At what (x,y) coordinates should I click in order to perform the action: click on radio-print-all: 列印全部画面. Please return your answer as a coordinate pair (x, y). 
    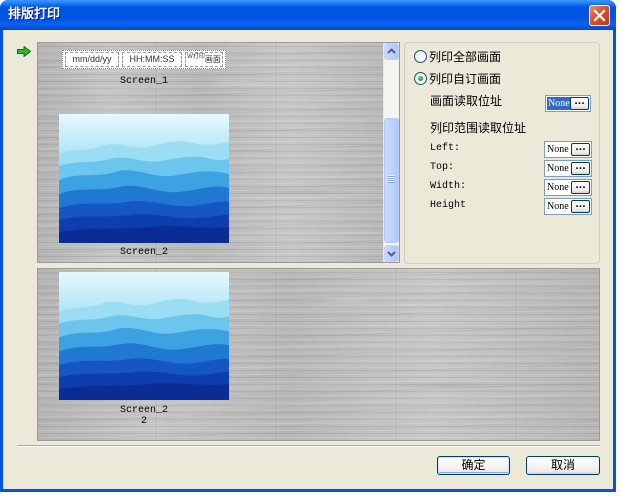
    Looking at the image, I should click on (499, 57).